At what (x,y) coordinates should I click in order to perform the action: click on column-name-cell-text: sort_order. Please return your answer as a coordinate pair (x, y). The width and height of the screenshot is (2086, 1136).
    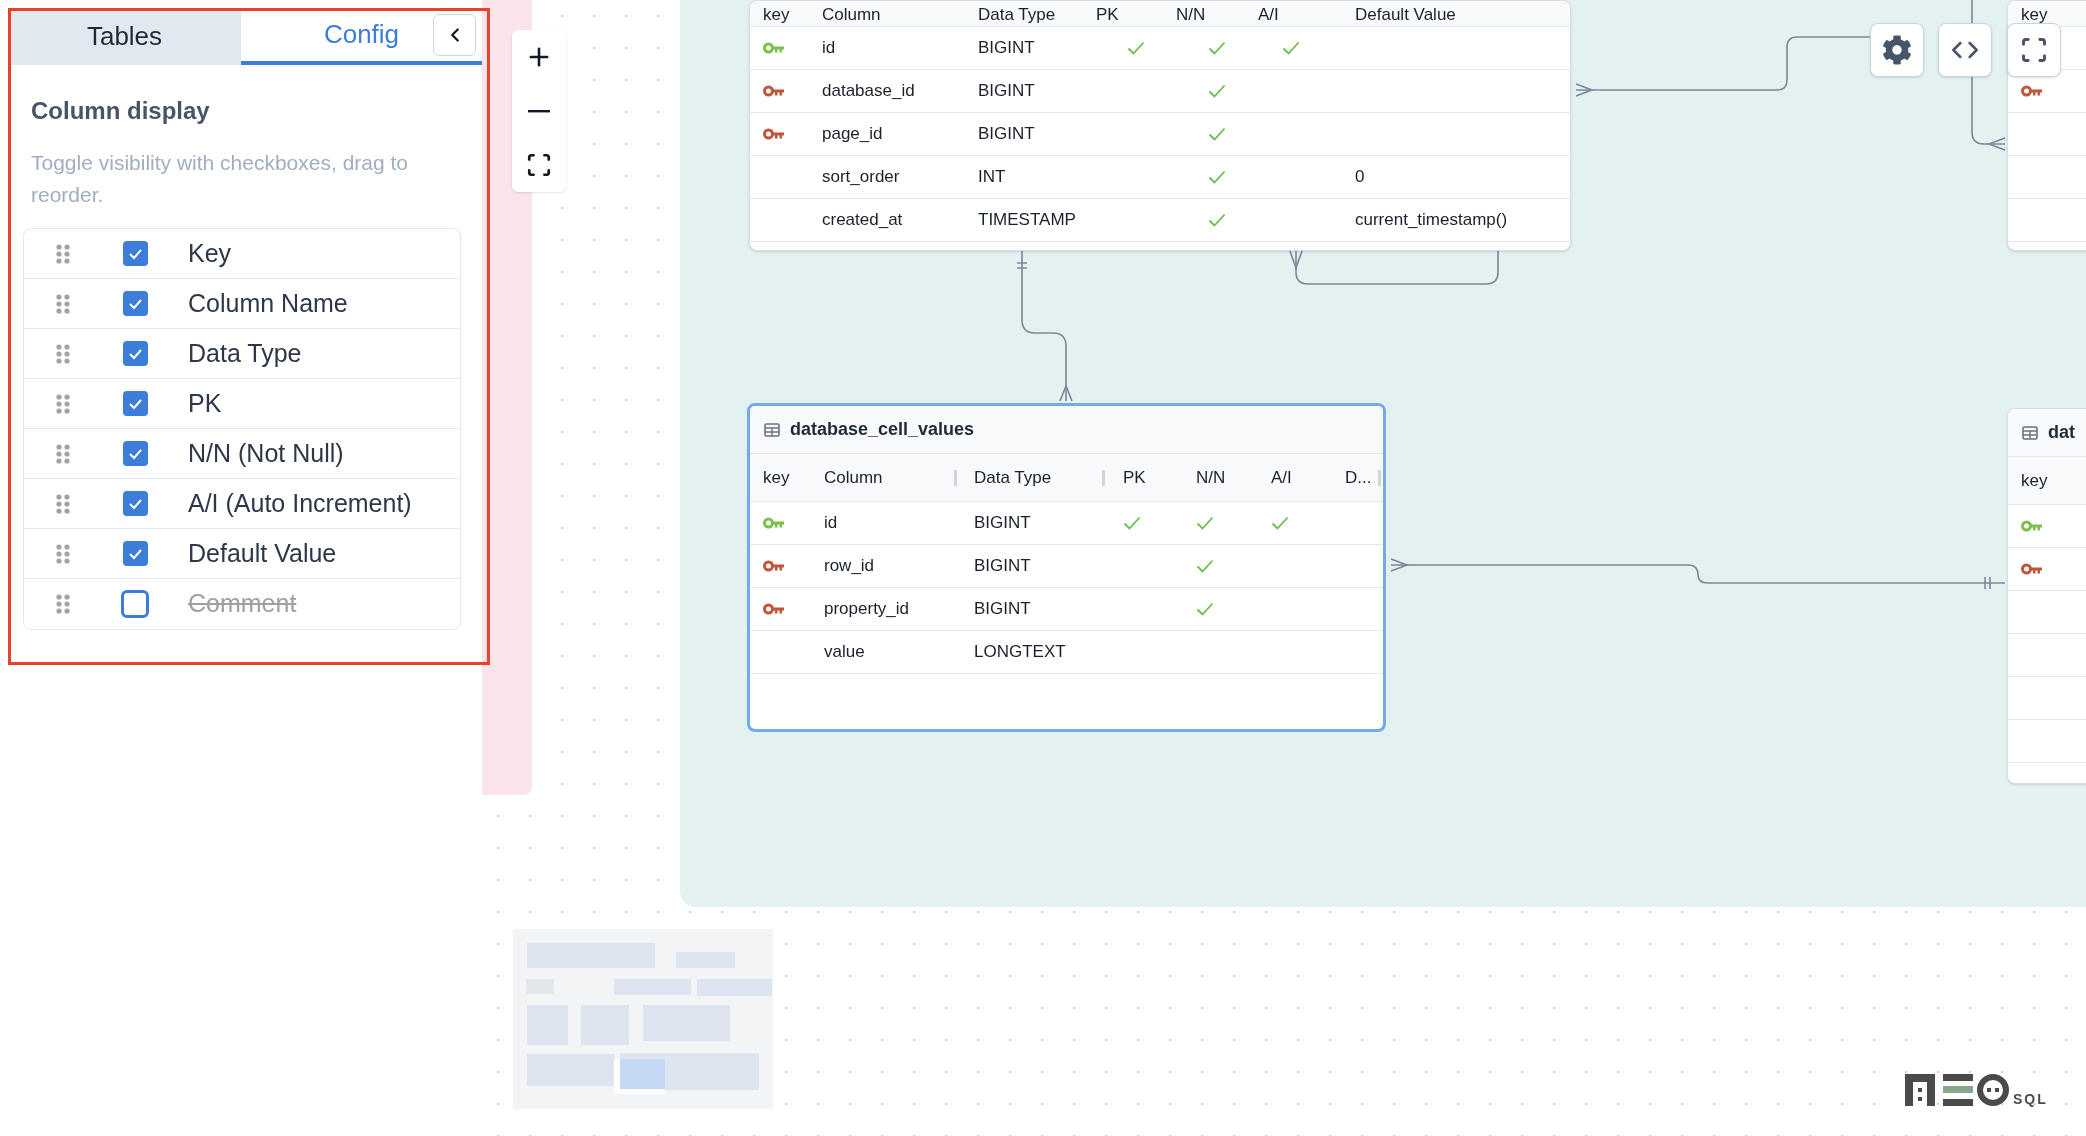
    Looking at the image, I should click on (861, 177).